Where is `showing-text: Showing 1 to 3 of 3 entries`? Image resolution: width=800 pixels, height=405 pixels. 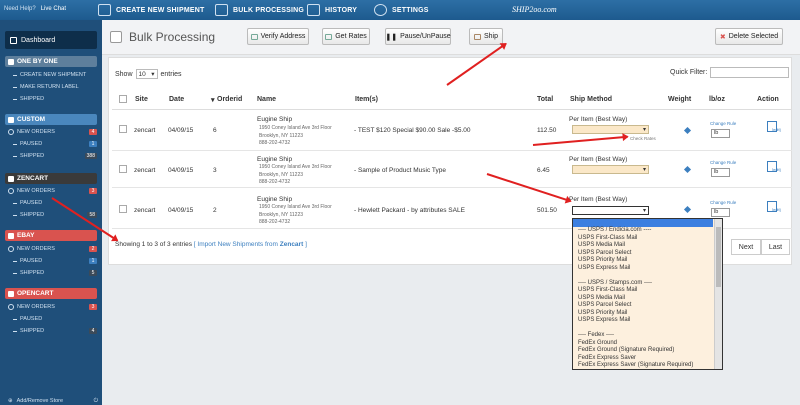
showing-text: Showing 1 to 3 of 3 entries is located at coordinates (153, 244).